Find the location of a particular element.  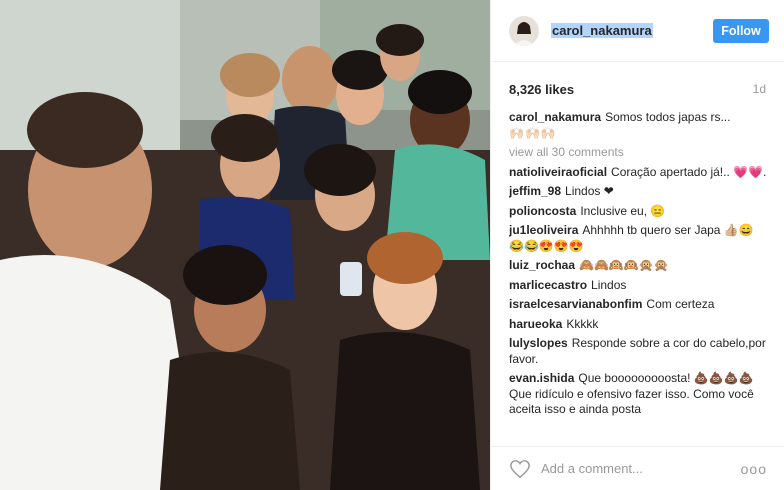

comment-text: Inclusive eu, 😑 is located at coordinates (623, 210).